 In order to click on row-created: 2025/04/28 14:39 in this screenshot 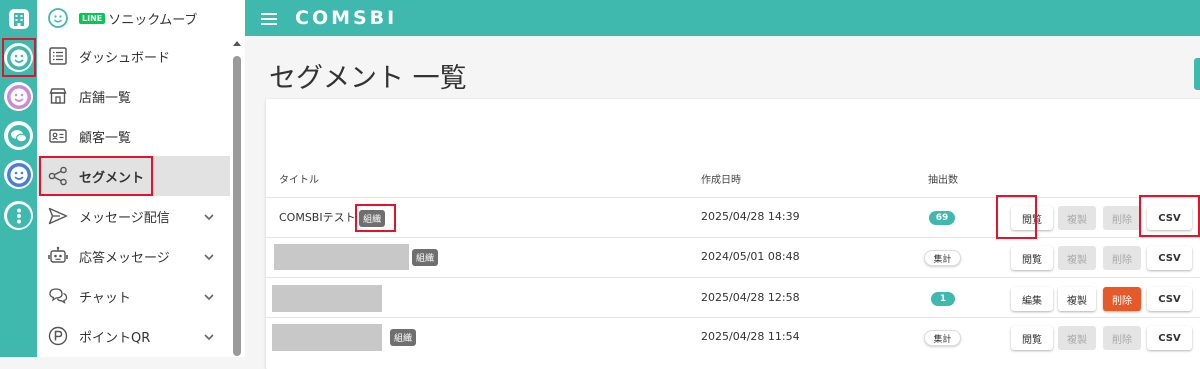, I will do `click(750, 216)`.